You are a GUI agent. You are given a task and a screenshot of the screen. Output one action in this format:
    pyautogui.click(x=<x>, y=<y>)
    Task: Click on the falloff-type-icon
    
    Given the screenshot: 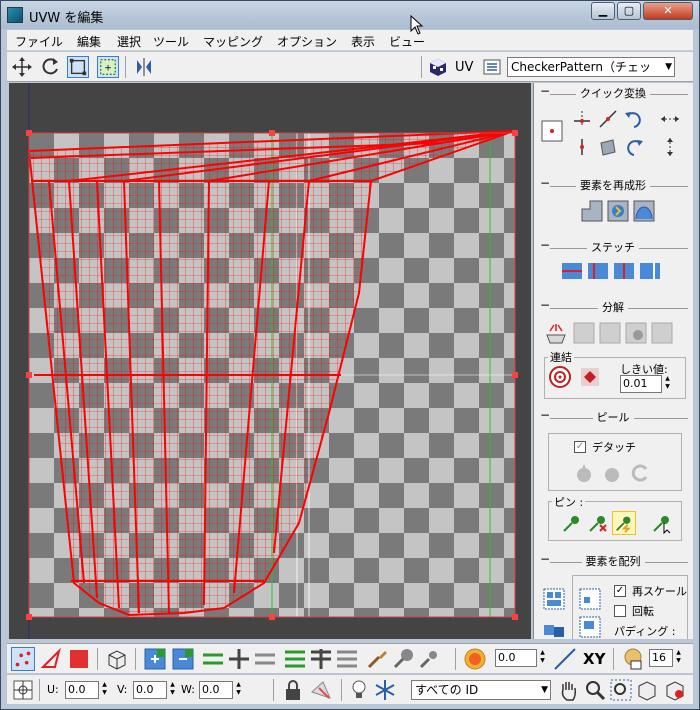 What is the action you would take?
    pyautogui.click(x=565, y=659)
    